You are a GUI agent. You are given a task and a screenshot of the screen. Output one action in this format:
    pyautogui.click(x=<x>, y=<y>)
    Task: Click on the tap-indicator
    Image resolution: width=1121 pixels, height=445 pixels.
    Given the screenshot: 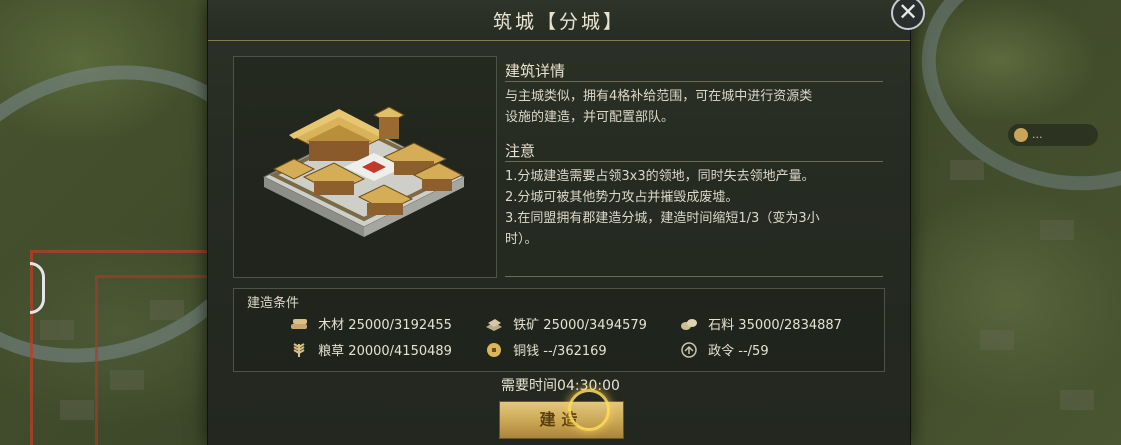 What is the action you would take?
    pyautogui.click(x=589, y=410)
    